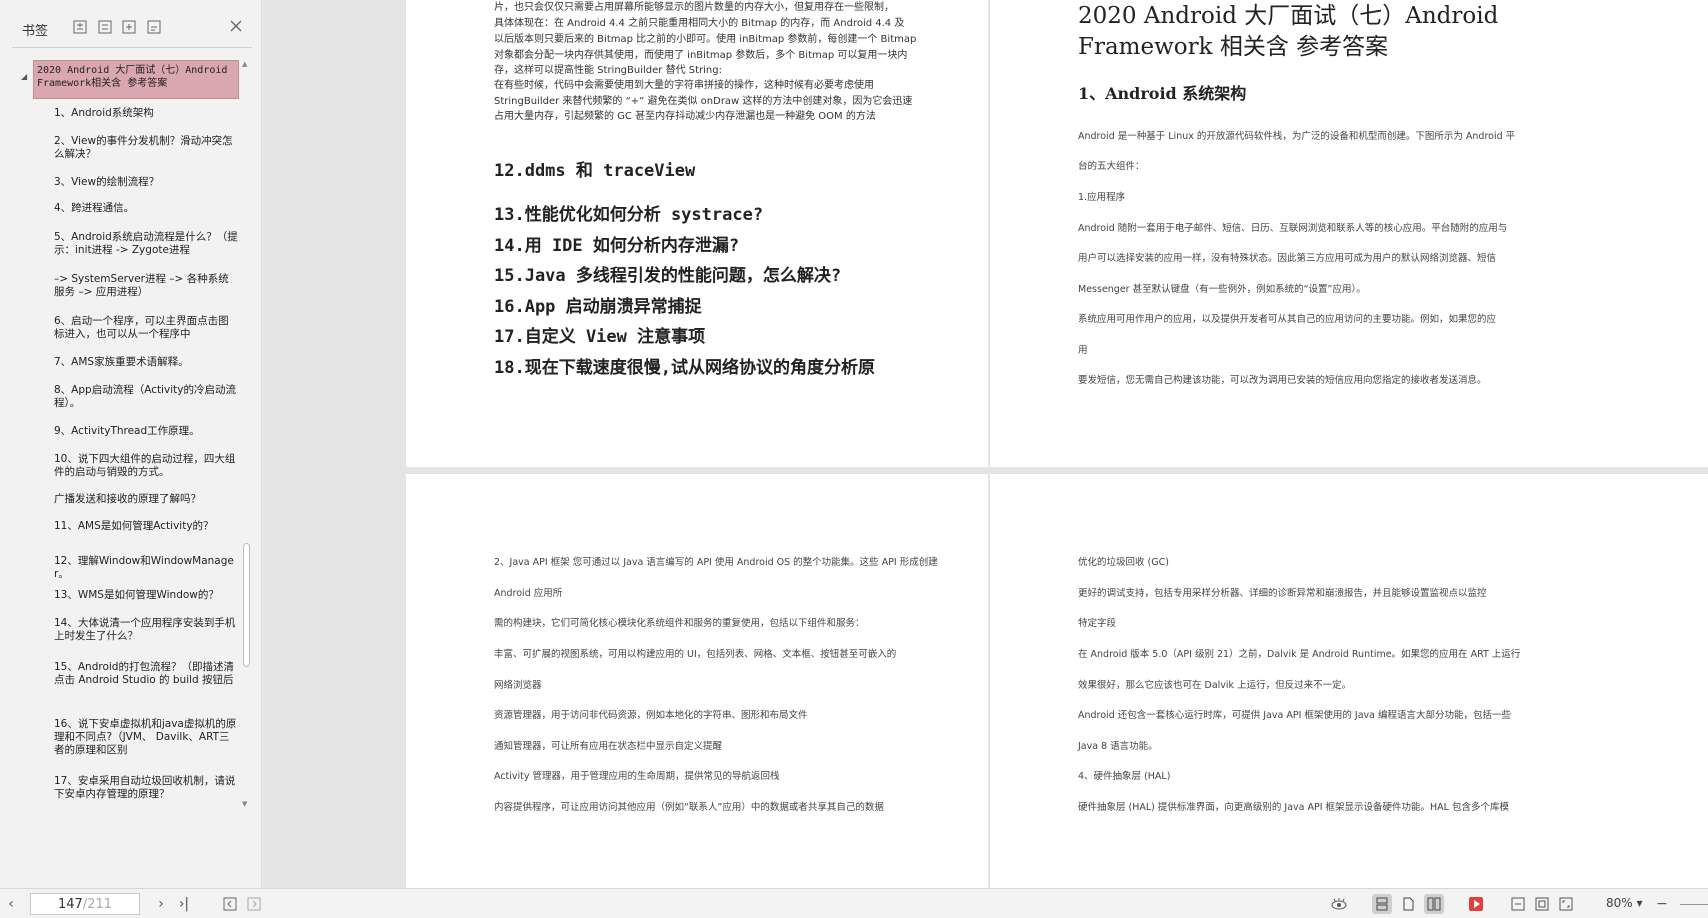  Describe the element at coordinates (146, 526) in the screenshot. I see `bookmark-item: 11、AMS是如何管理Activity的？` at that location.